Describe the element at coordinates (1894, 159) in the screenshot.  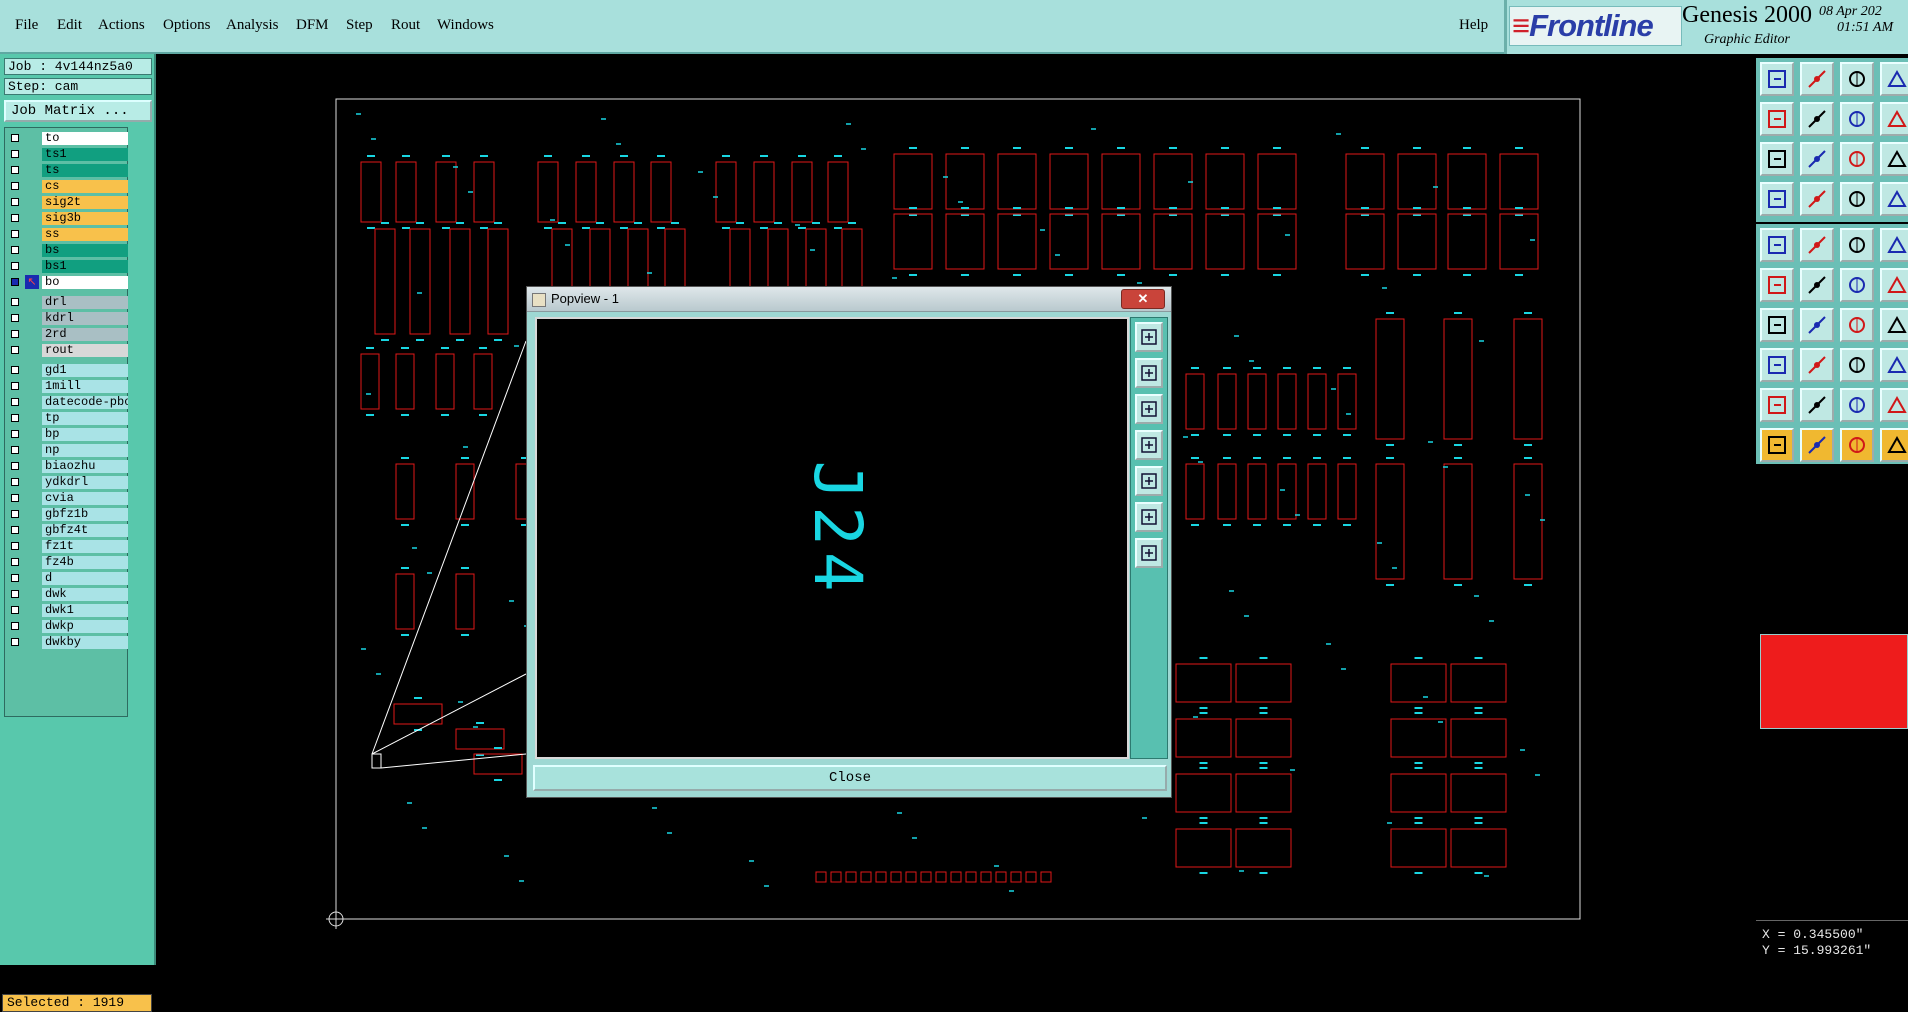
I see `help-tool-button` at that location.